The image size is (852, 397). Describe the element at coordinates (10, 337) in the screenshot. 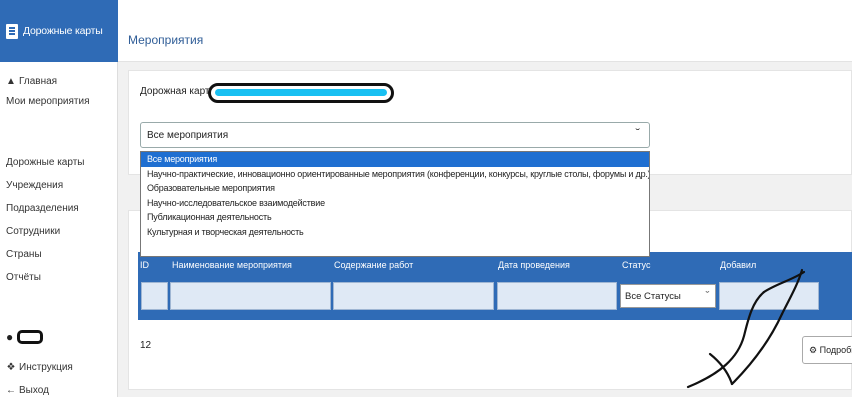

I see `user-icon: ●` at that location.